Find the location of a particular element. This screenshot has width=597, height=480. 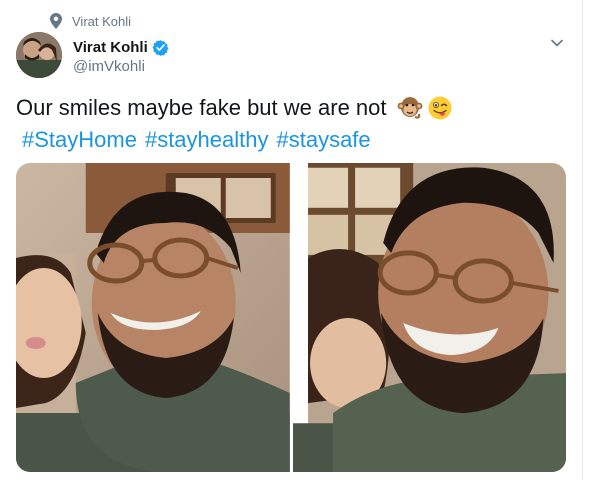

verified-badge-icon is located at coordinates (160, 47).